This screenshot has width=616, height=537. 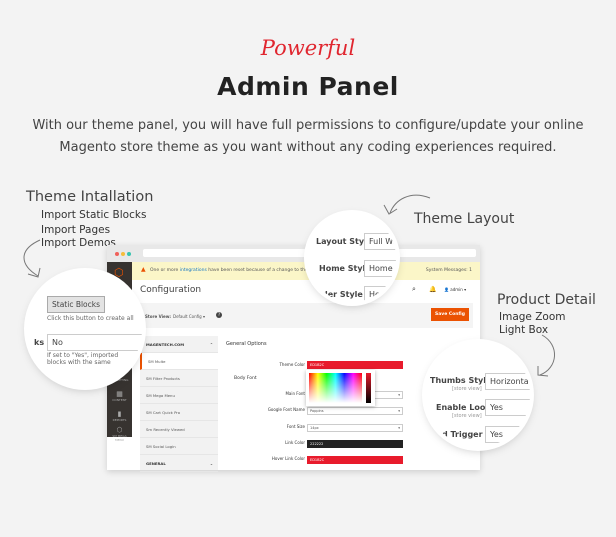 What do you see at coordinates (449, 270) in the screenshot?
I see `system-messages-toggle: System Messages: 1` at bounding box center [449, 270].